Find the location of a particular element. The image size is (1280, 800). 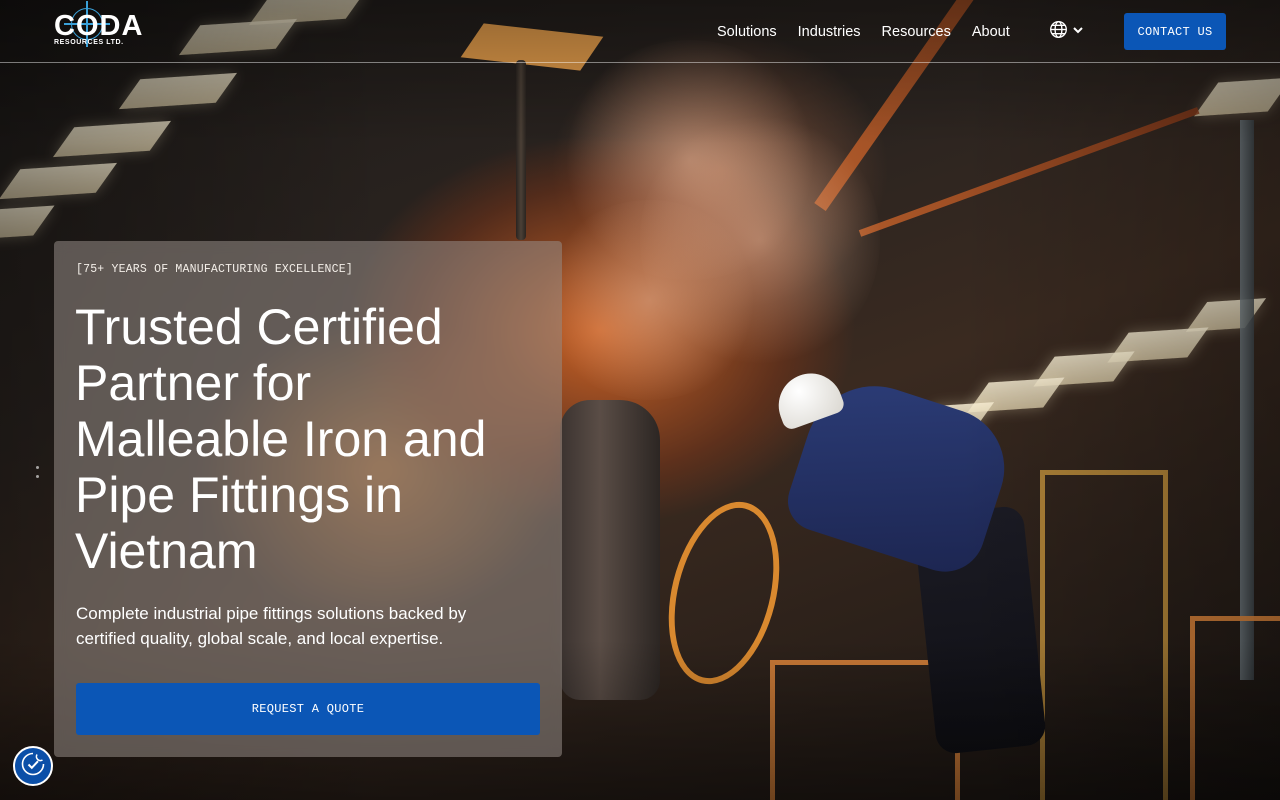

request-quote-button: REQUEST A QUOTE is located at coordinates (308, 709).